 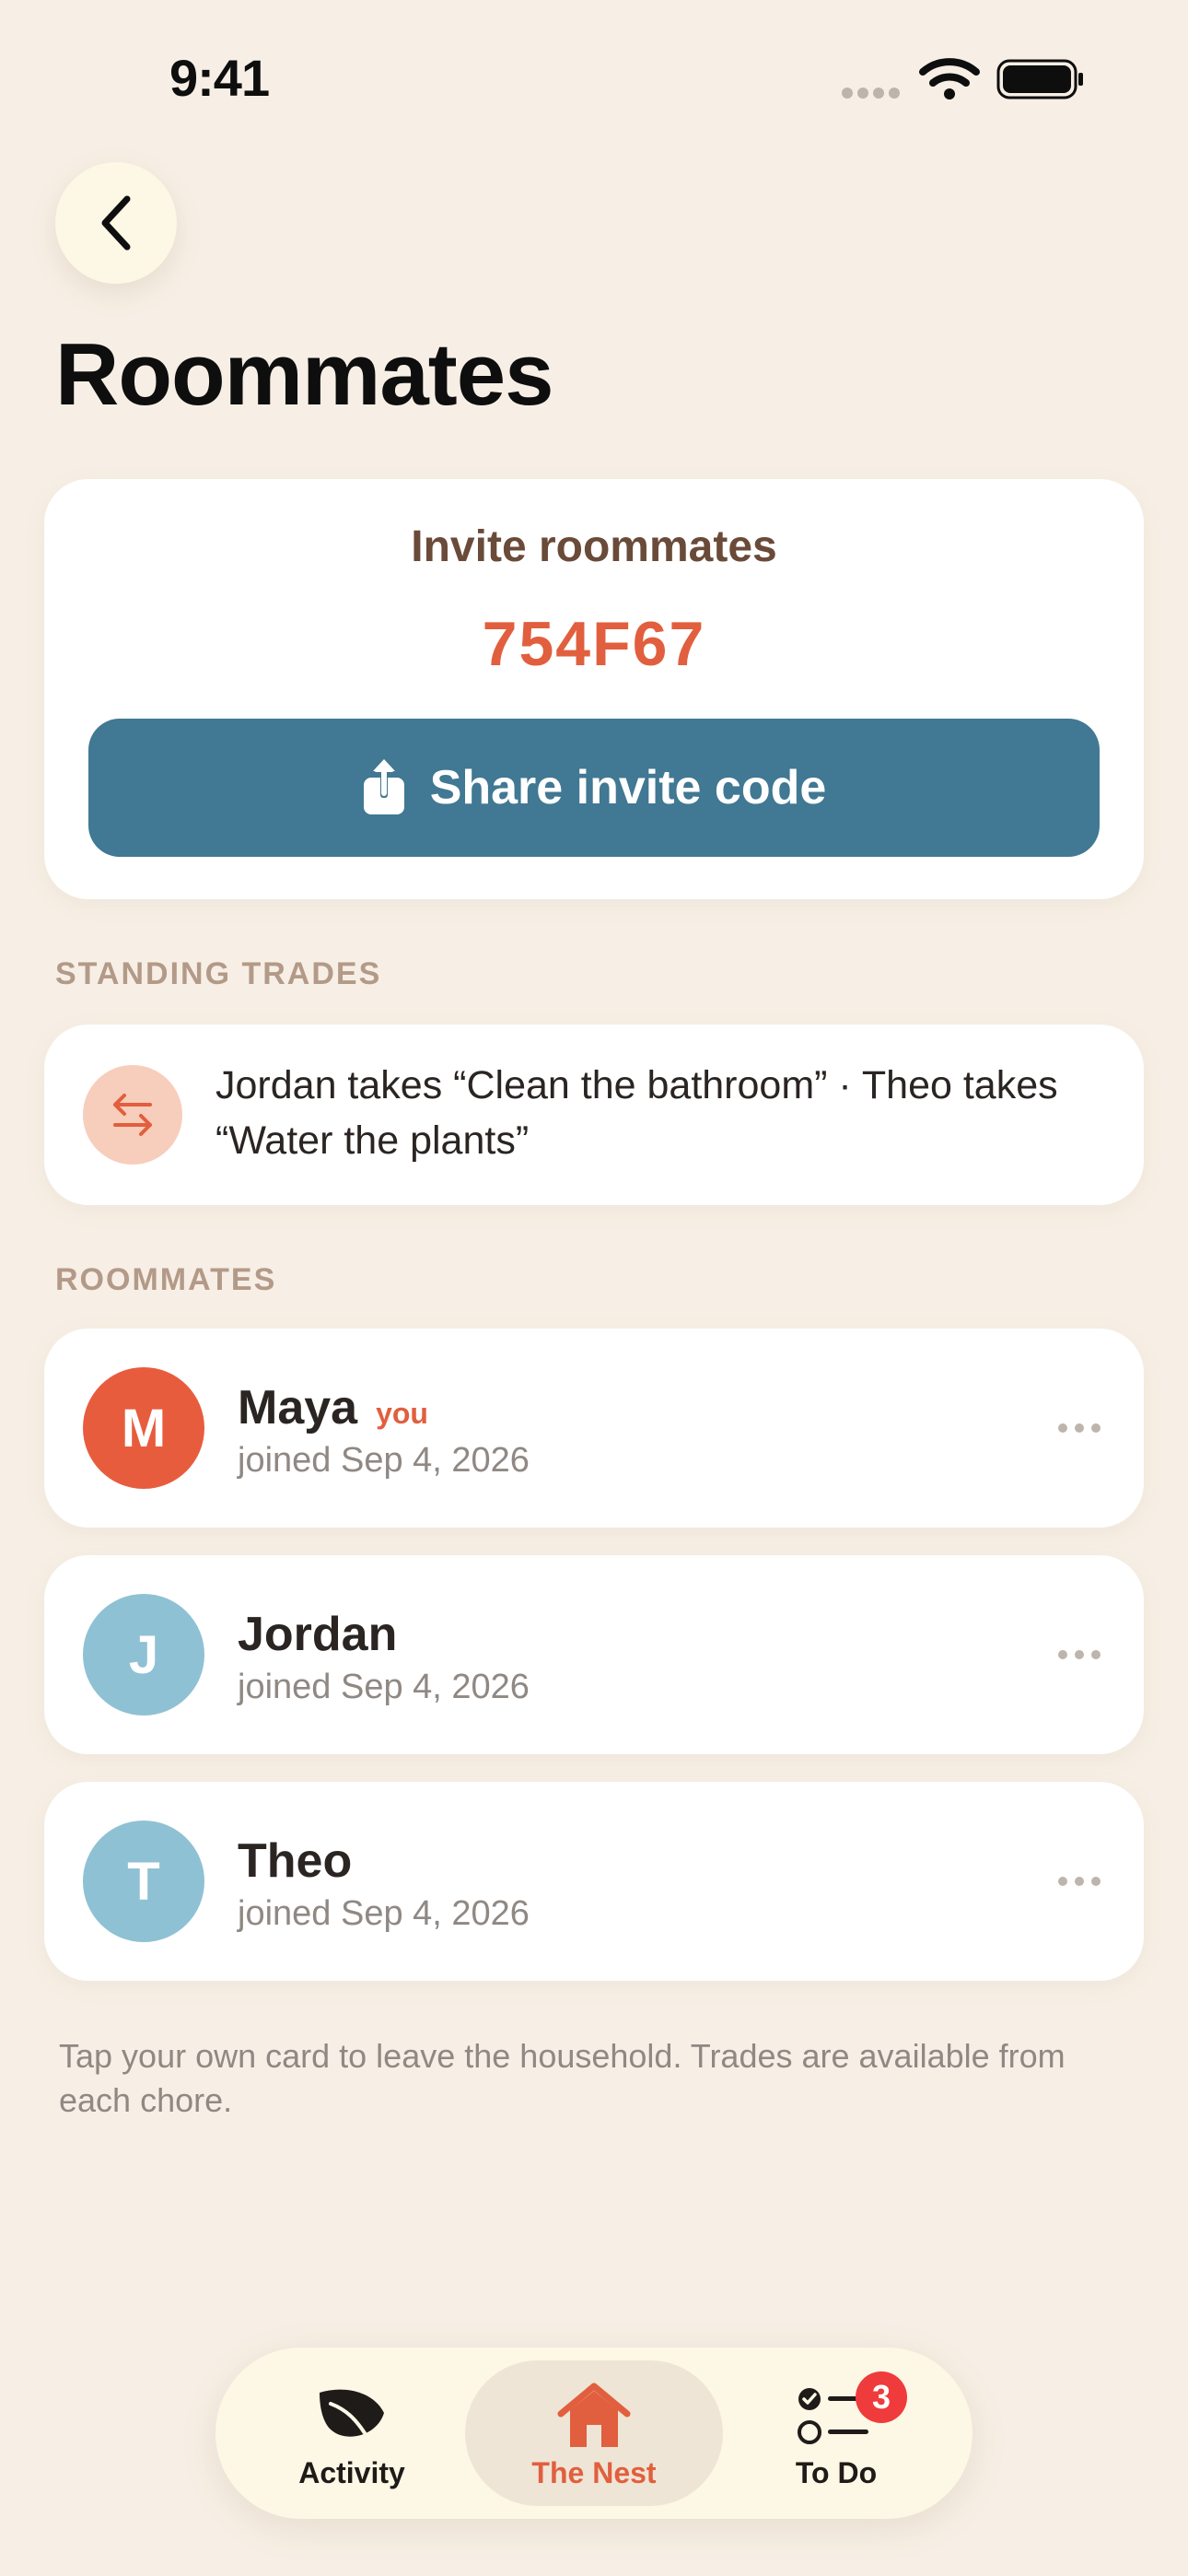 I want to click on avatar: J, so click(x=143, y=1654).